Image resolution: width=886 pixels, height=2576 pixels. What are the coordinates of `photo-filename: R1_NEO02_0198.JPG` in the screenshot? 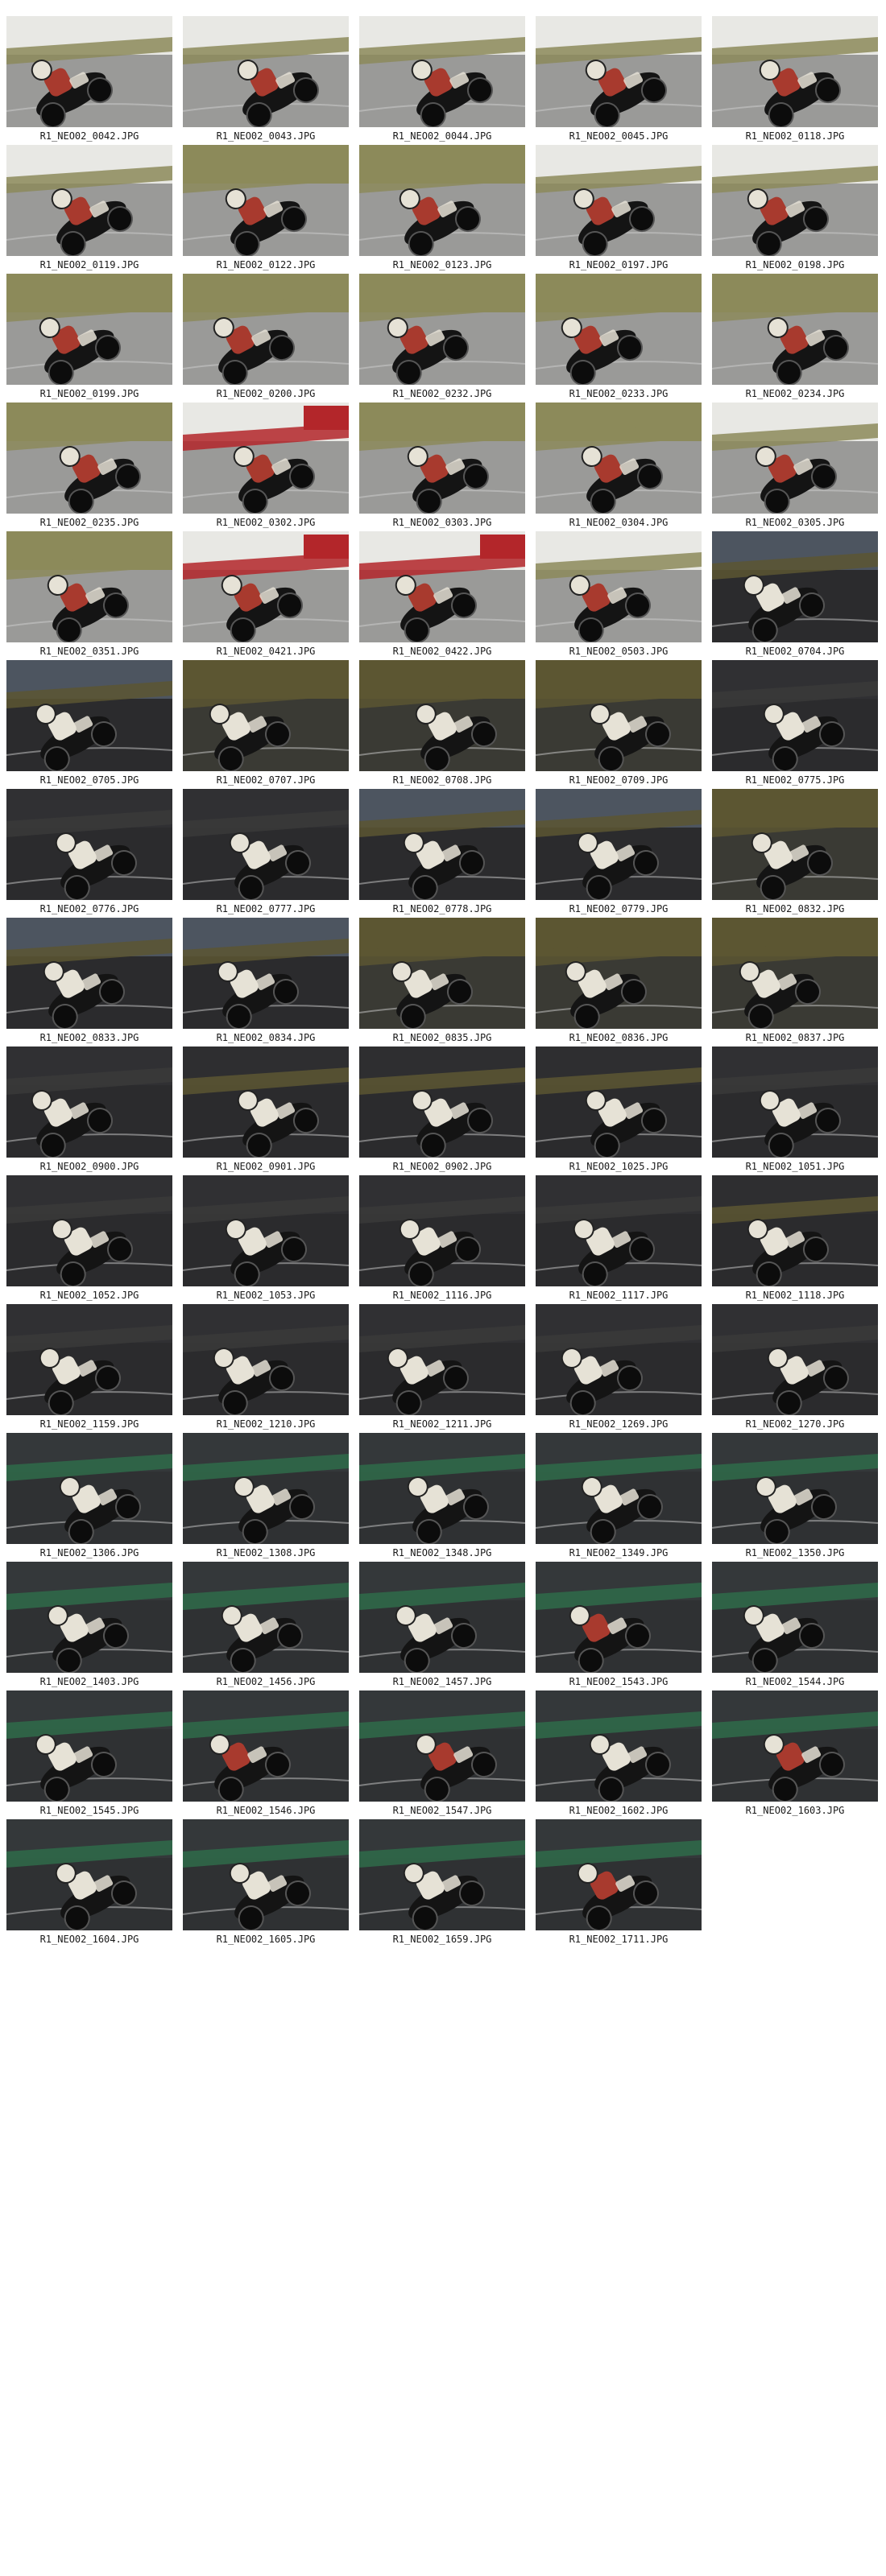 It's located at (795, 264).